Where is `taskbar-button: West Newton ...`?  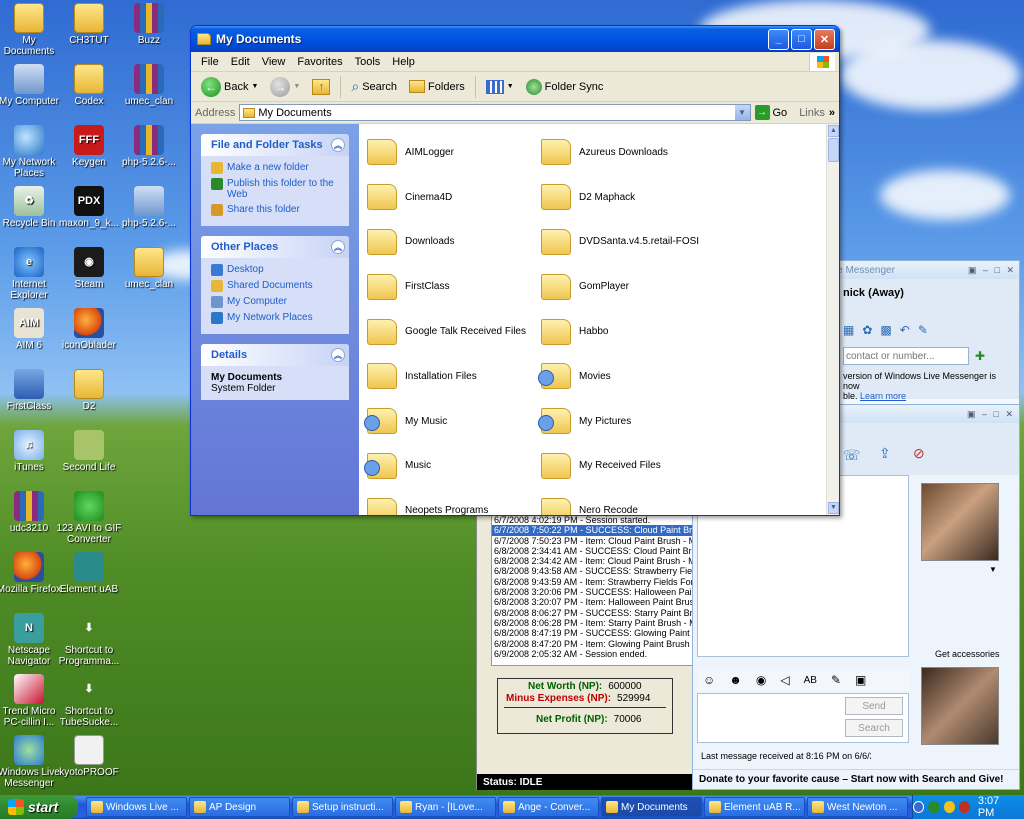
taskbar-button: West Newton ... is located at coordinates (857, 807).